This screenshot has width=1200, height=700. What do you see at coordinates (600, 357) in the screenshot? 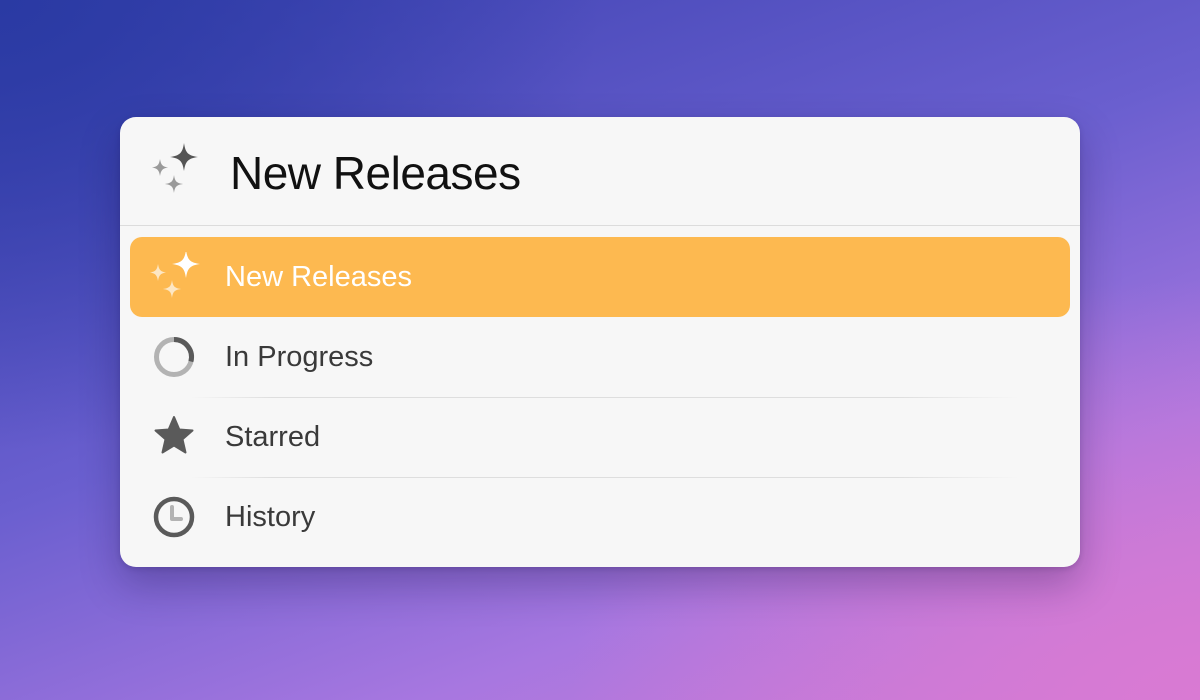
I see `menu-item-in-progress: In Progress` at bounding box center [600, 357].